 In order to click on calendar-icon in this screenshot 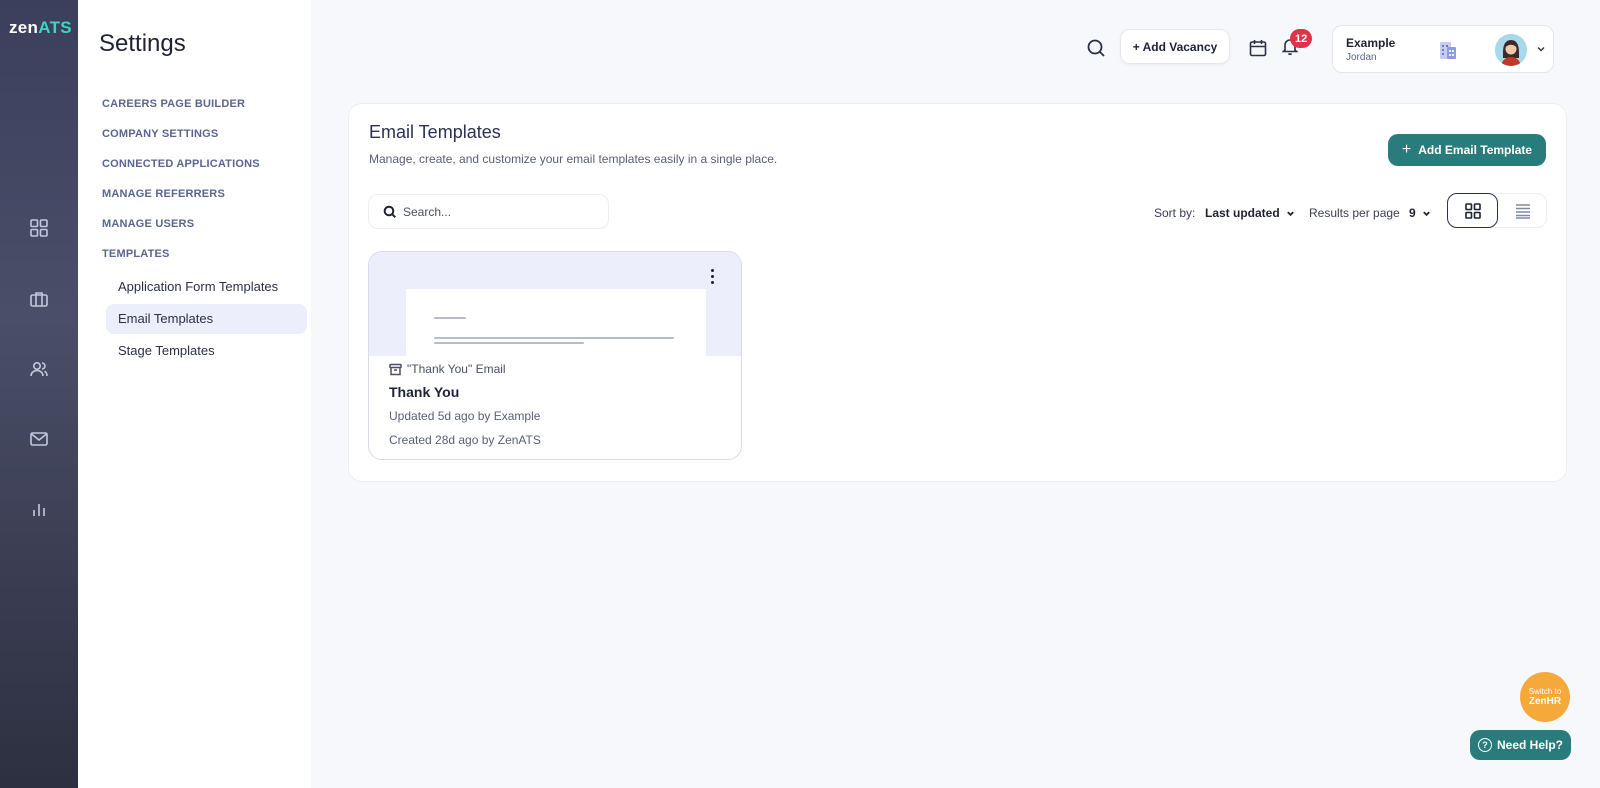, I will do `click(1259, 49)`.